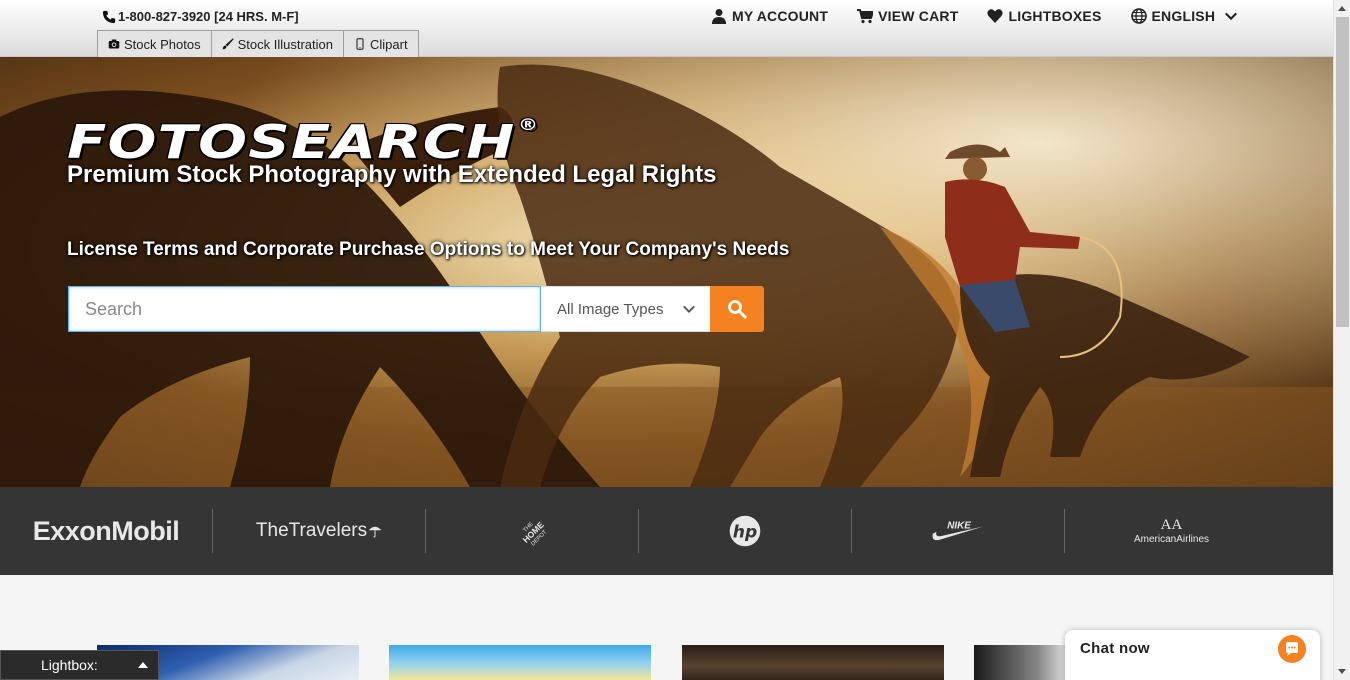  I want to click on chat-widget: Chat now, so click(1192, 655).